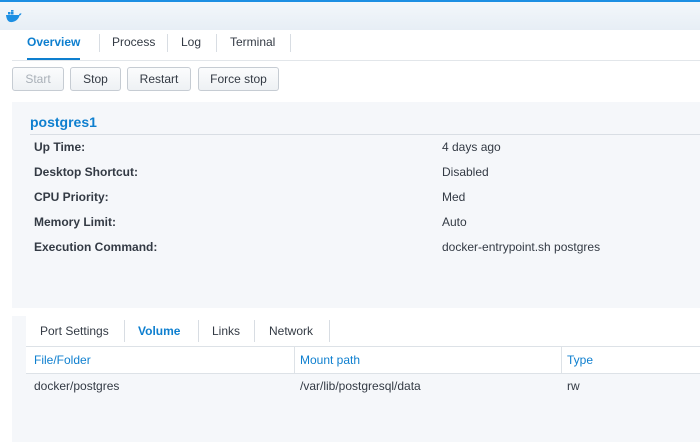  I want to click on cell-file-folder: docker/postgres, so click(77, 386).